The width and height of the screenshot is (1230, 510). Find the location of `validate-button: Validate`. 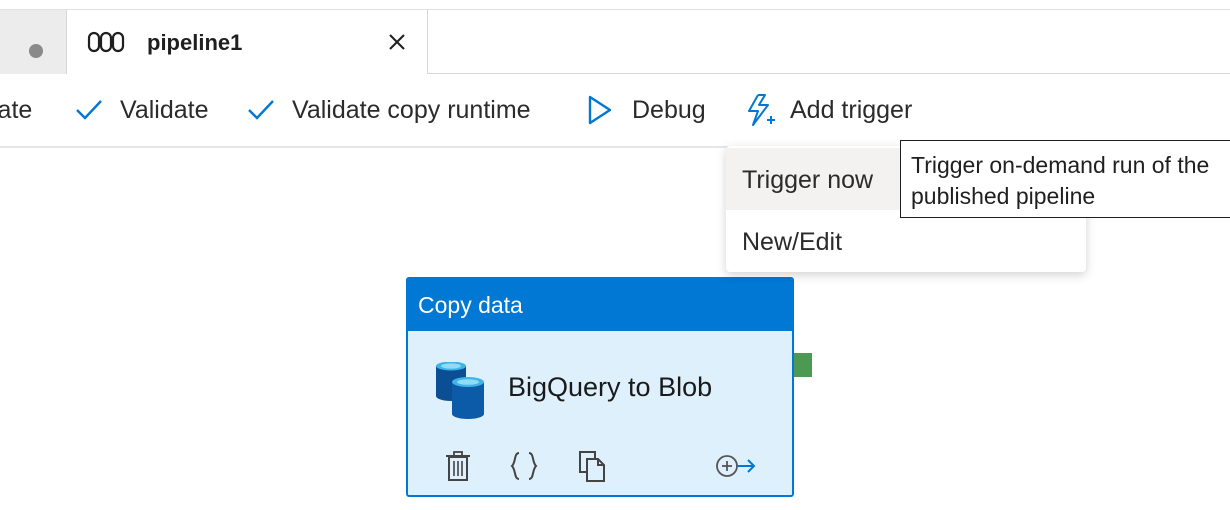

validate-button: Validate is located at coordinates (141, 110).